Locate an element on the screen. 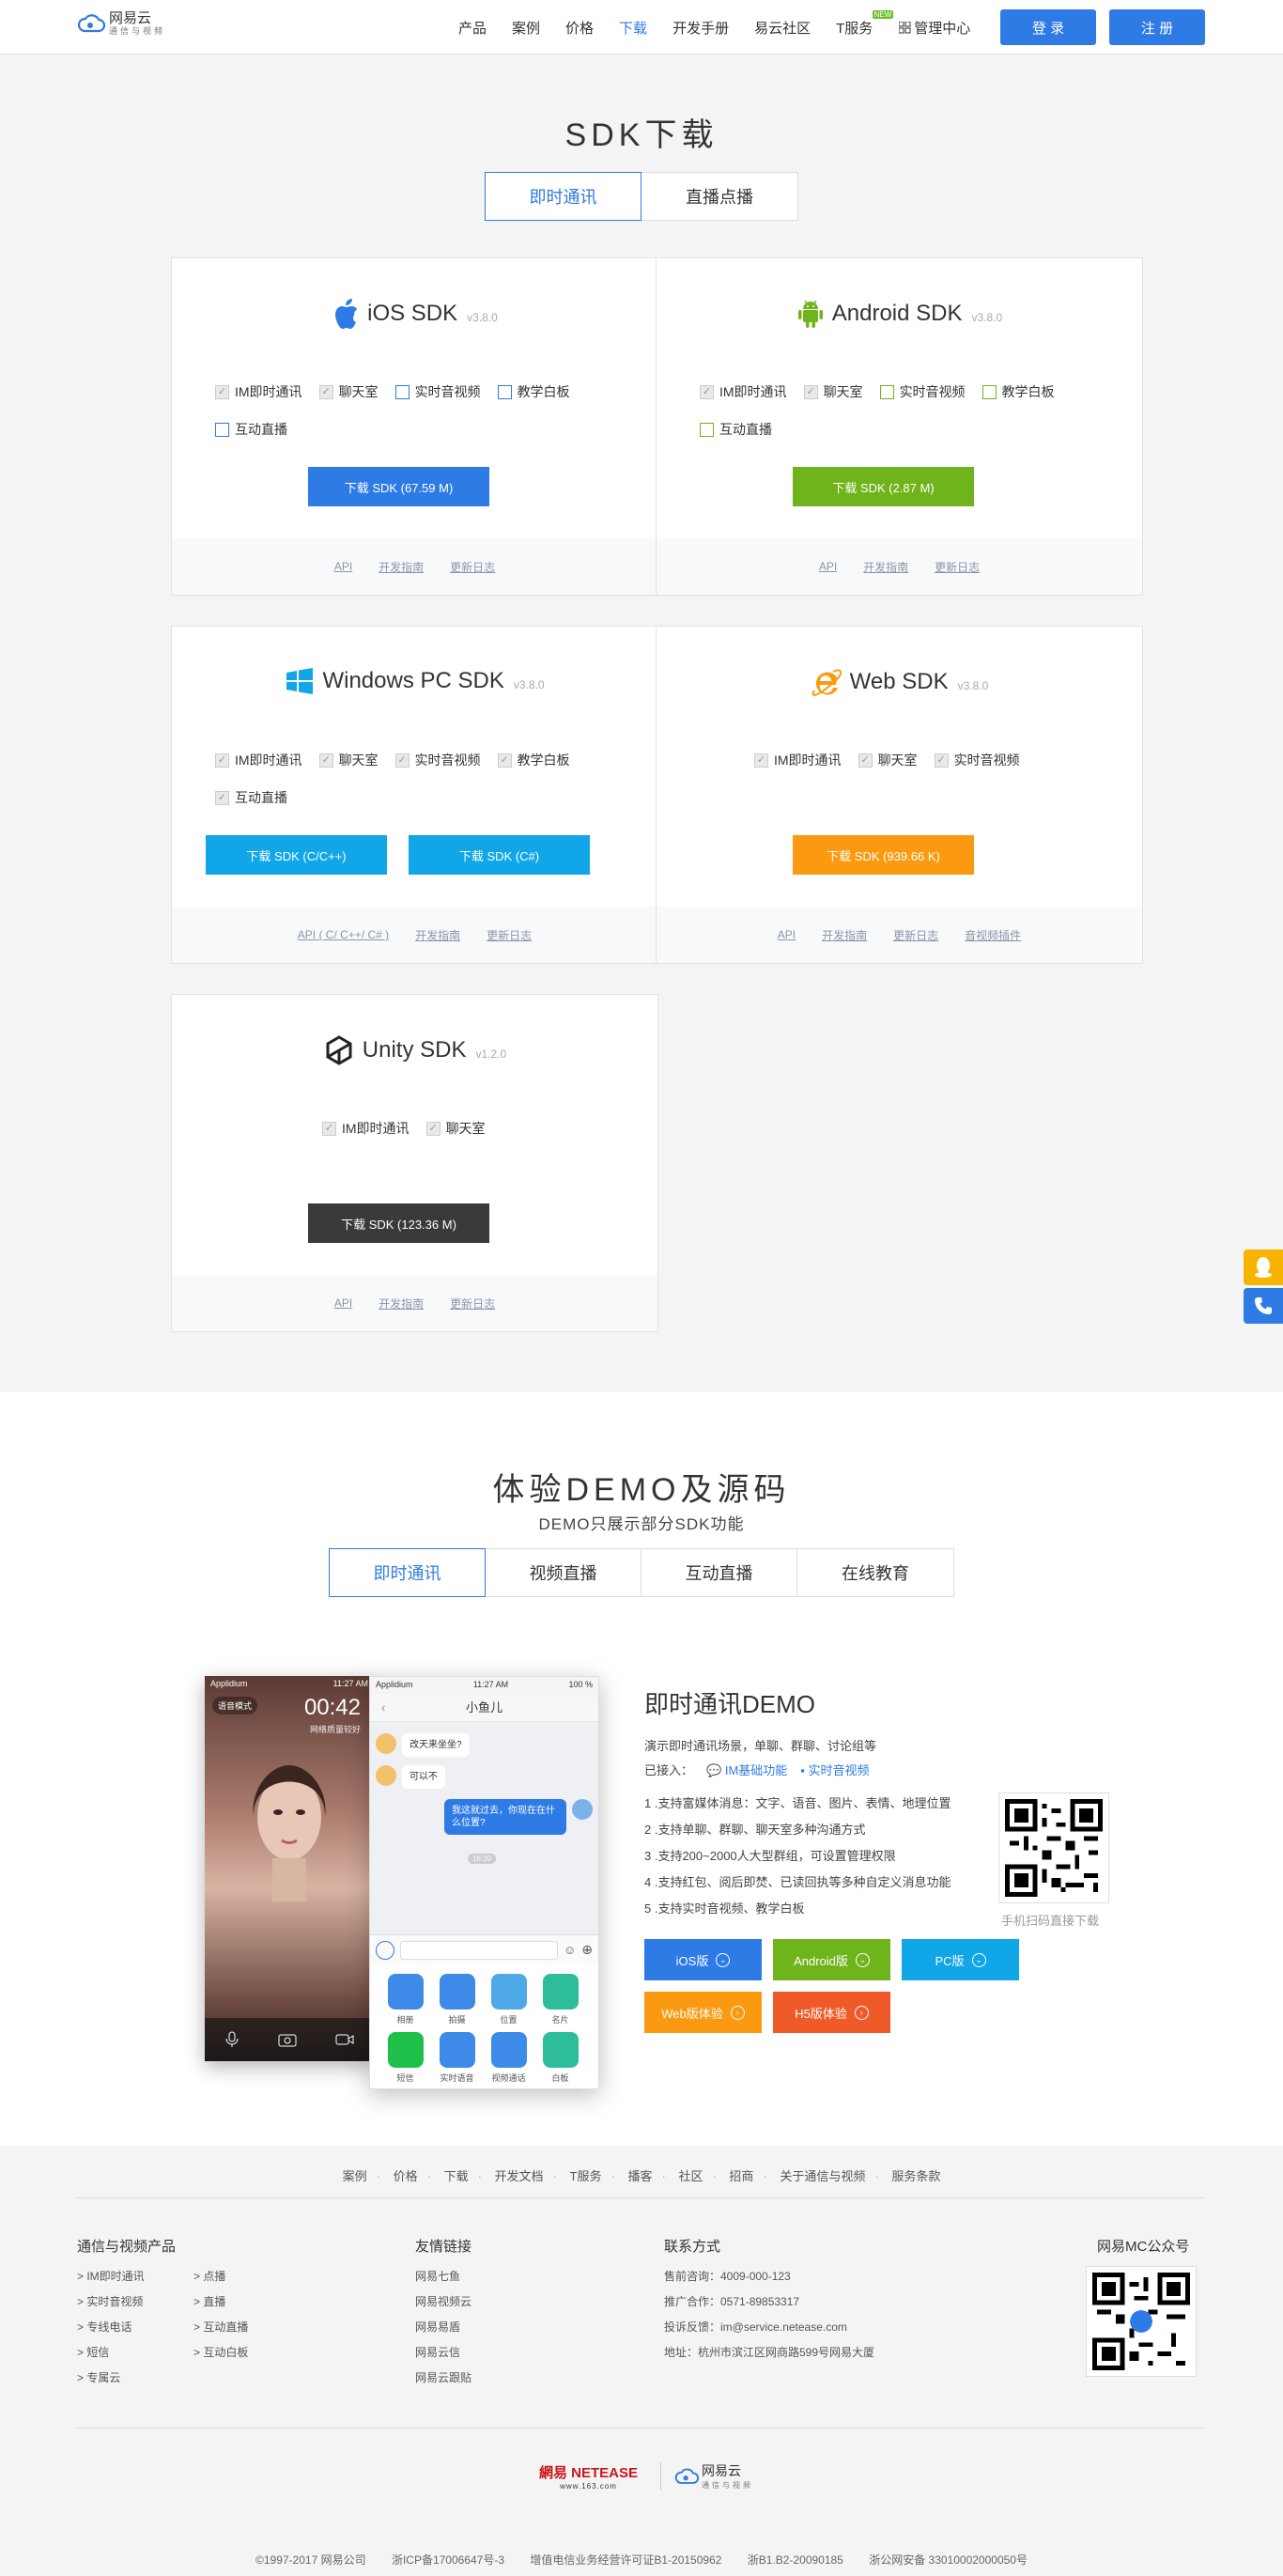 This screenshot has width=1283, height=2576. download-windows-csharp-button: 下载 SDK (C#) is located at coordinates (499, 855).